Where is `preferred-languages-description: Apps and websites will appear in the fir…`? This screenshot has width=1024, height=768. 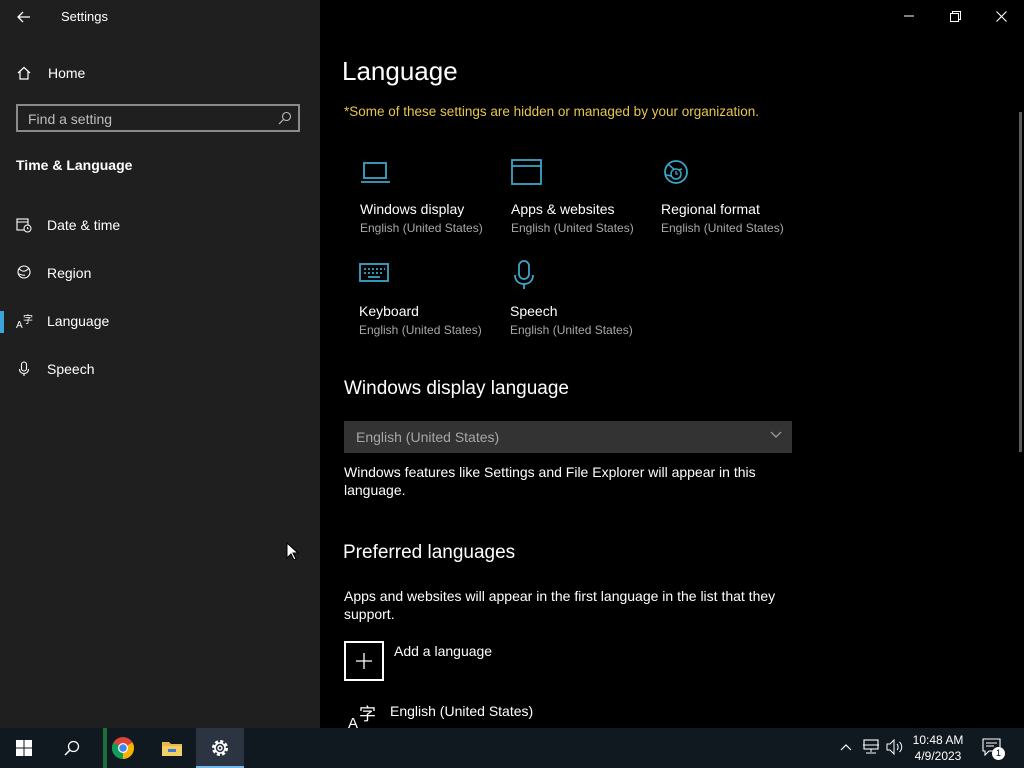
preferred-languages-description: Apps and websites will appear in the fir… is located at coordinates (560, 605).